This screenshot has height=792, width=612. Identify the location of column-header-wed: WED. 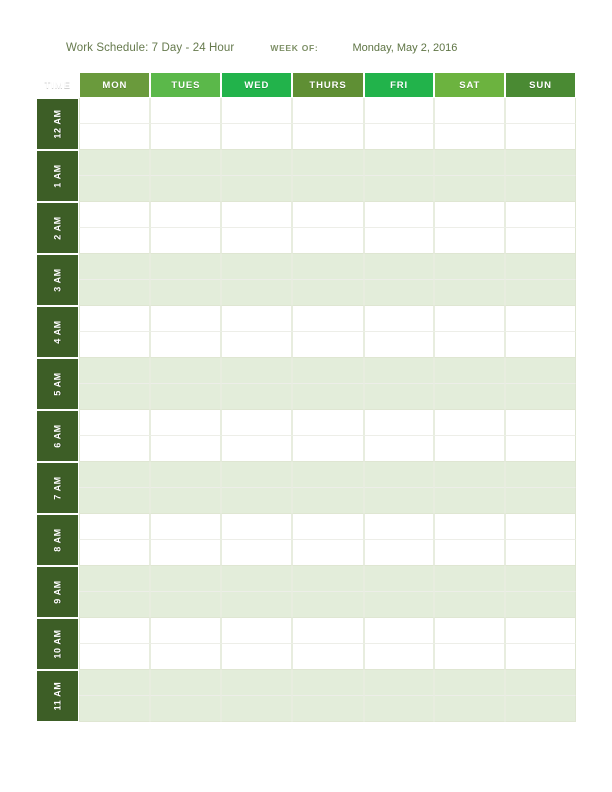
(257, 85).